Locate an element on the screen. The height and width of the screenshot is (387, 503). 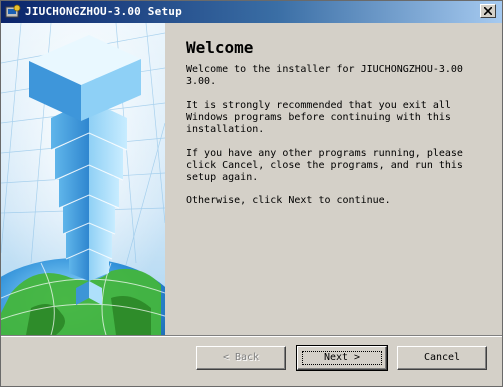
setup-app-icon is located at coordinates (13, 12).